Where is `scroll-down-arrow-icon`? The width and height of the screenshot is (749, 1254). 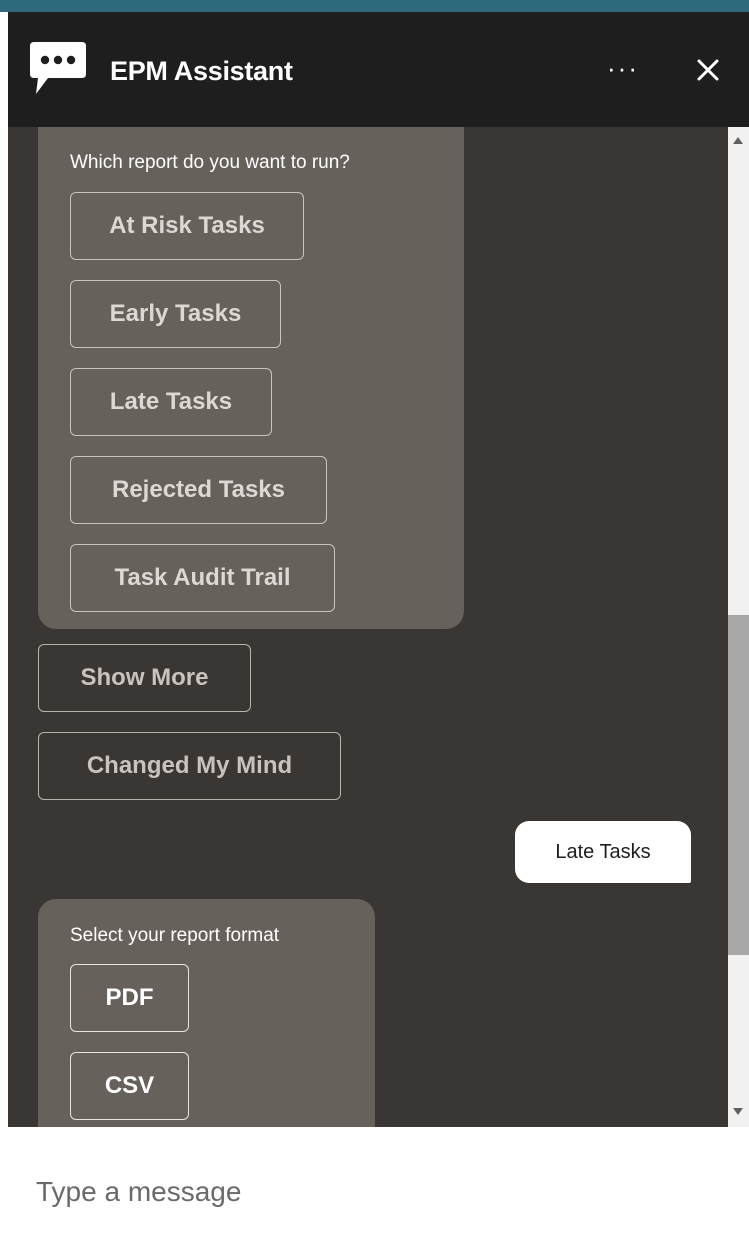
scroll-down-arrow-icon is located at coordinates (738, 1111).